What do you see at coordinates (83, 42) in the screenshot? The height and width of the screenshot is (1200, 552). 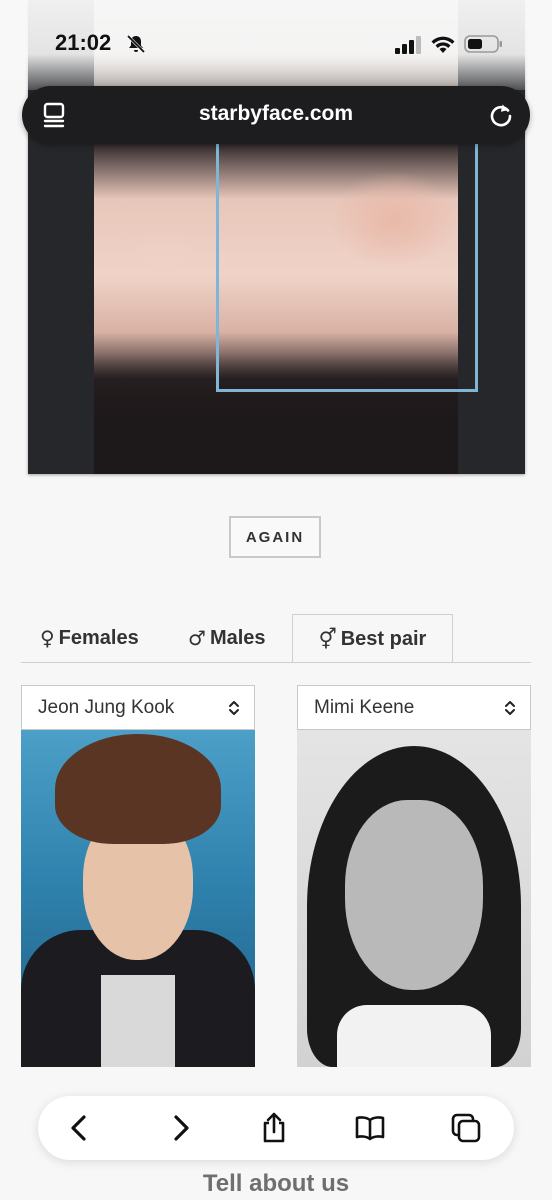 I see `status-time: 21:02` at bounding box center [83, 42].